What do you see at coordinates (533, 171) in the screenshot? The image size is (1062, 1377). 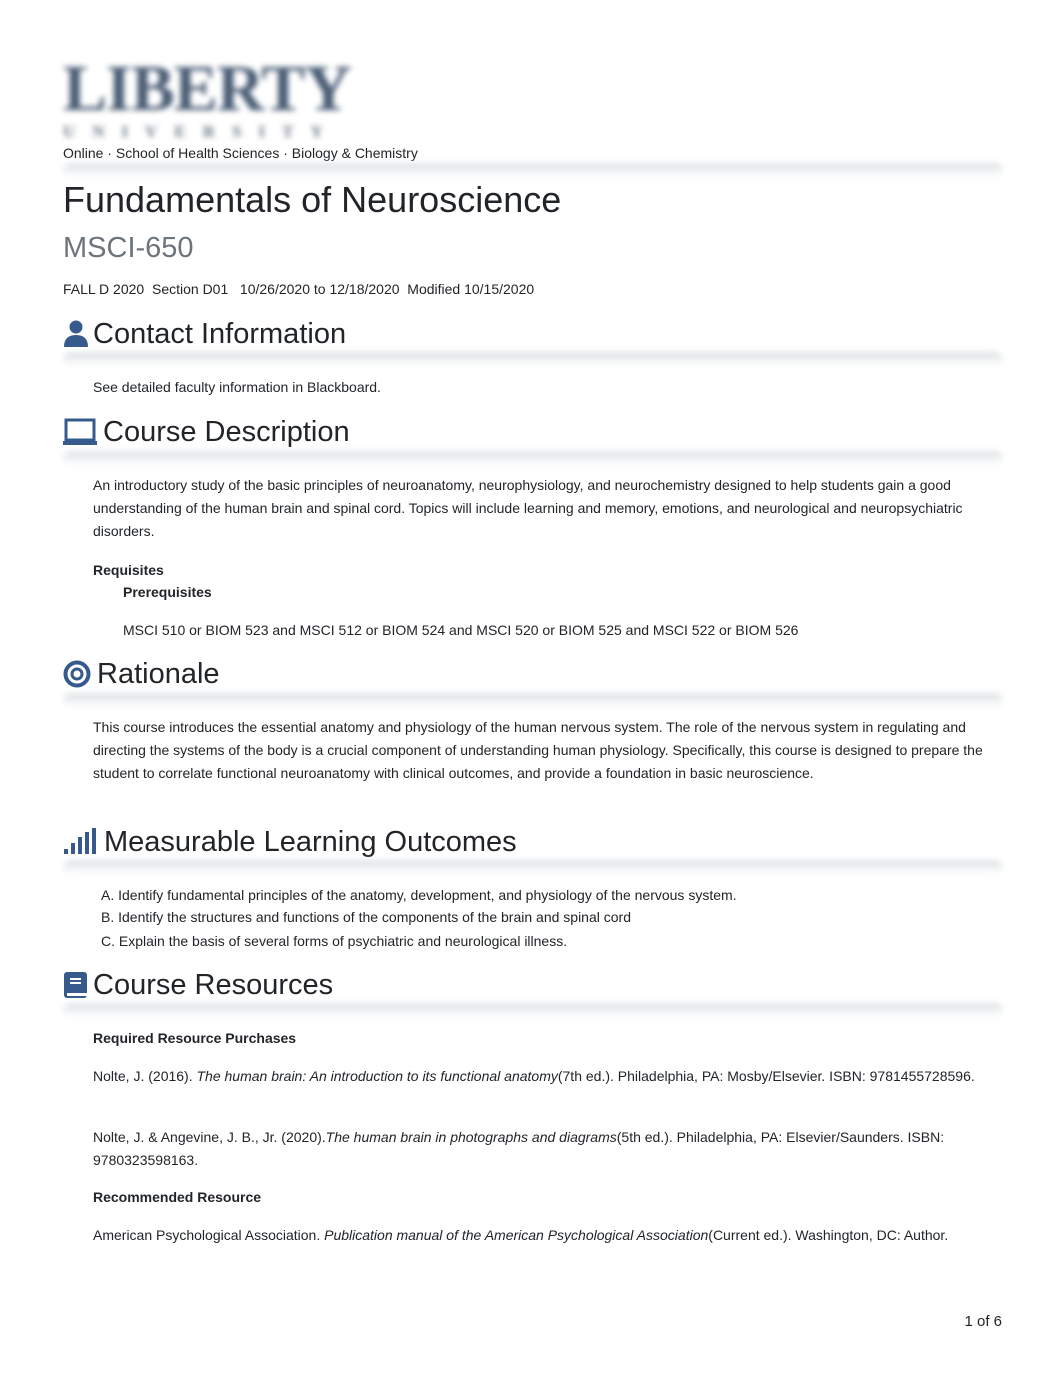 I see `header-divider` at bounding box center [533, 171].